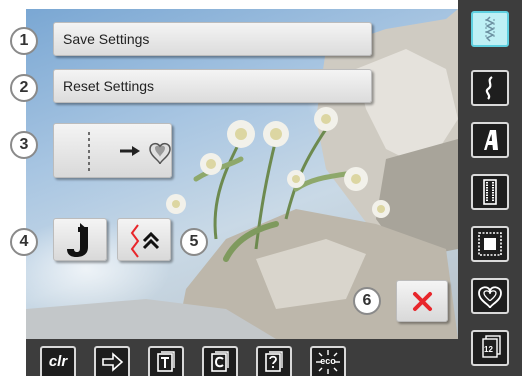  What do you see at coordinates (24, 145) in the screenshot?
I see `callout-3: 3` at bounding box center [24, 145].